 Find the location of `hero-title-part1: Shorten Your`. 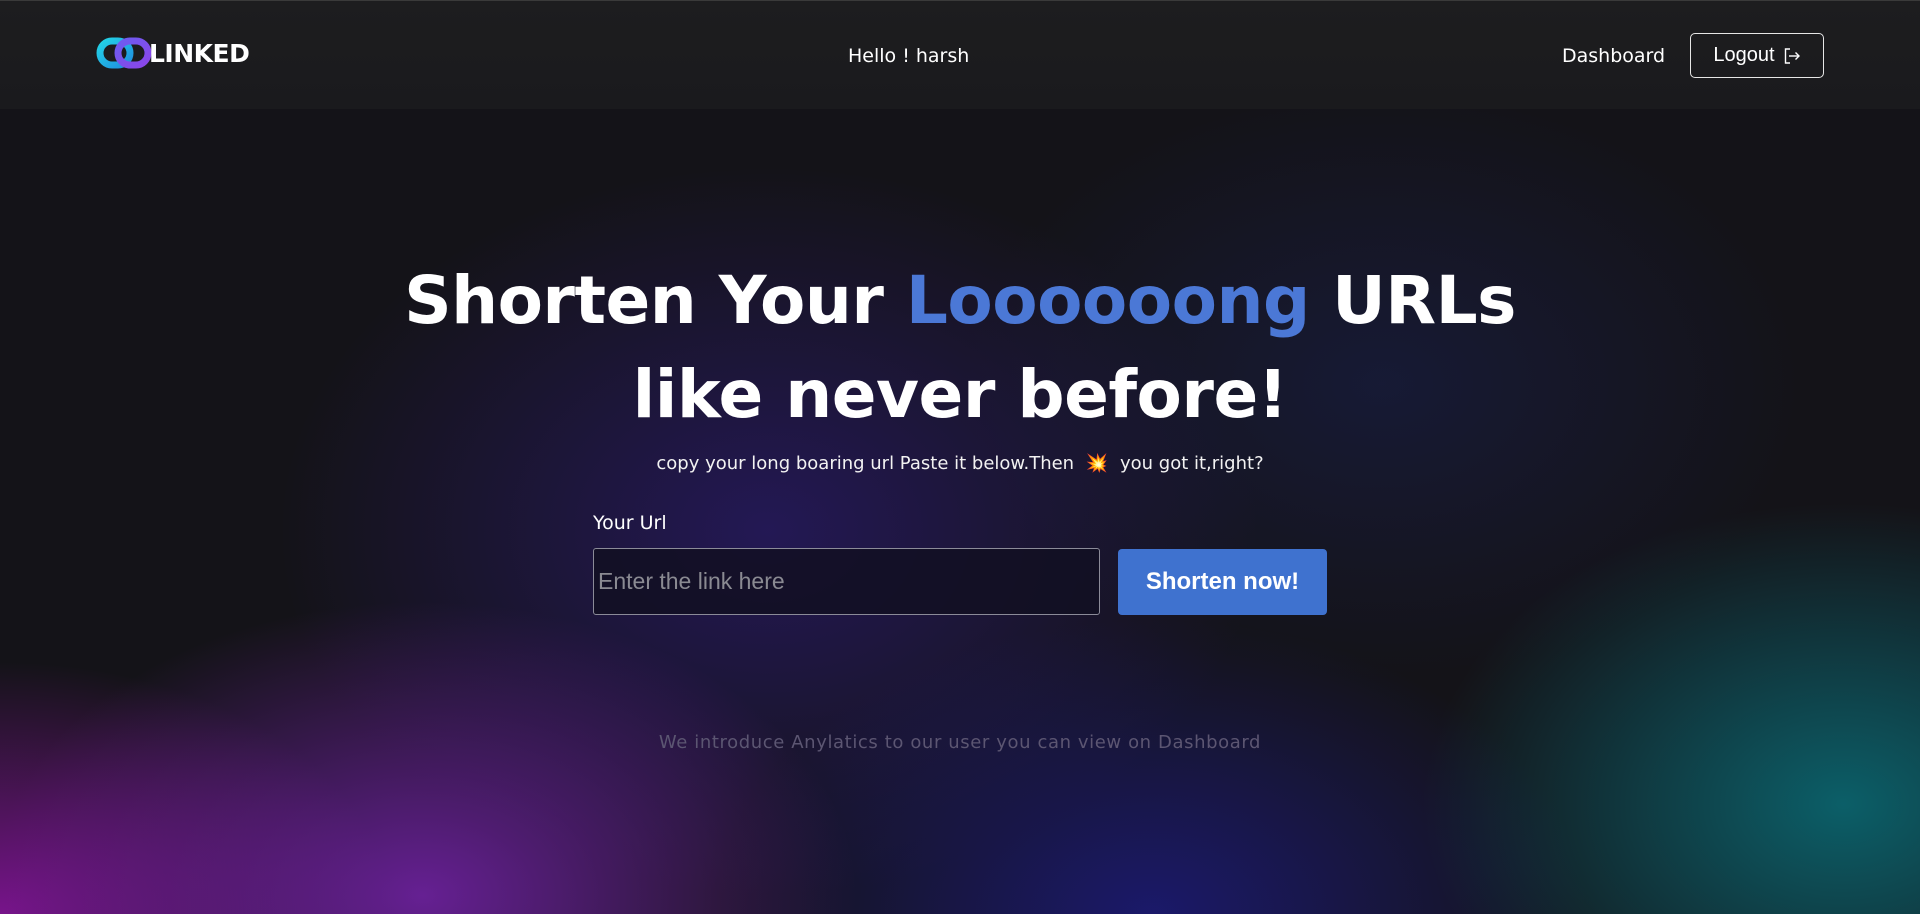

hero-title-part1: Shorten Your is located at coordinates (655, 300).